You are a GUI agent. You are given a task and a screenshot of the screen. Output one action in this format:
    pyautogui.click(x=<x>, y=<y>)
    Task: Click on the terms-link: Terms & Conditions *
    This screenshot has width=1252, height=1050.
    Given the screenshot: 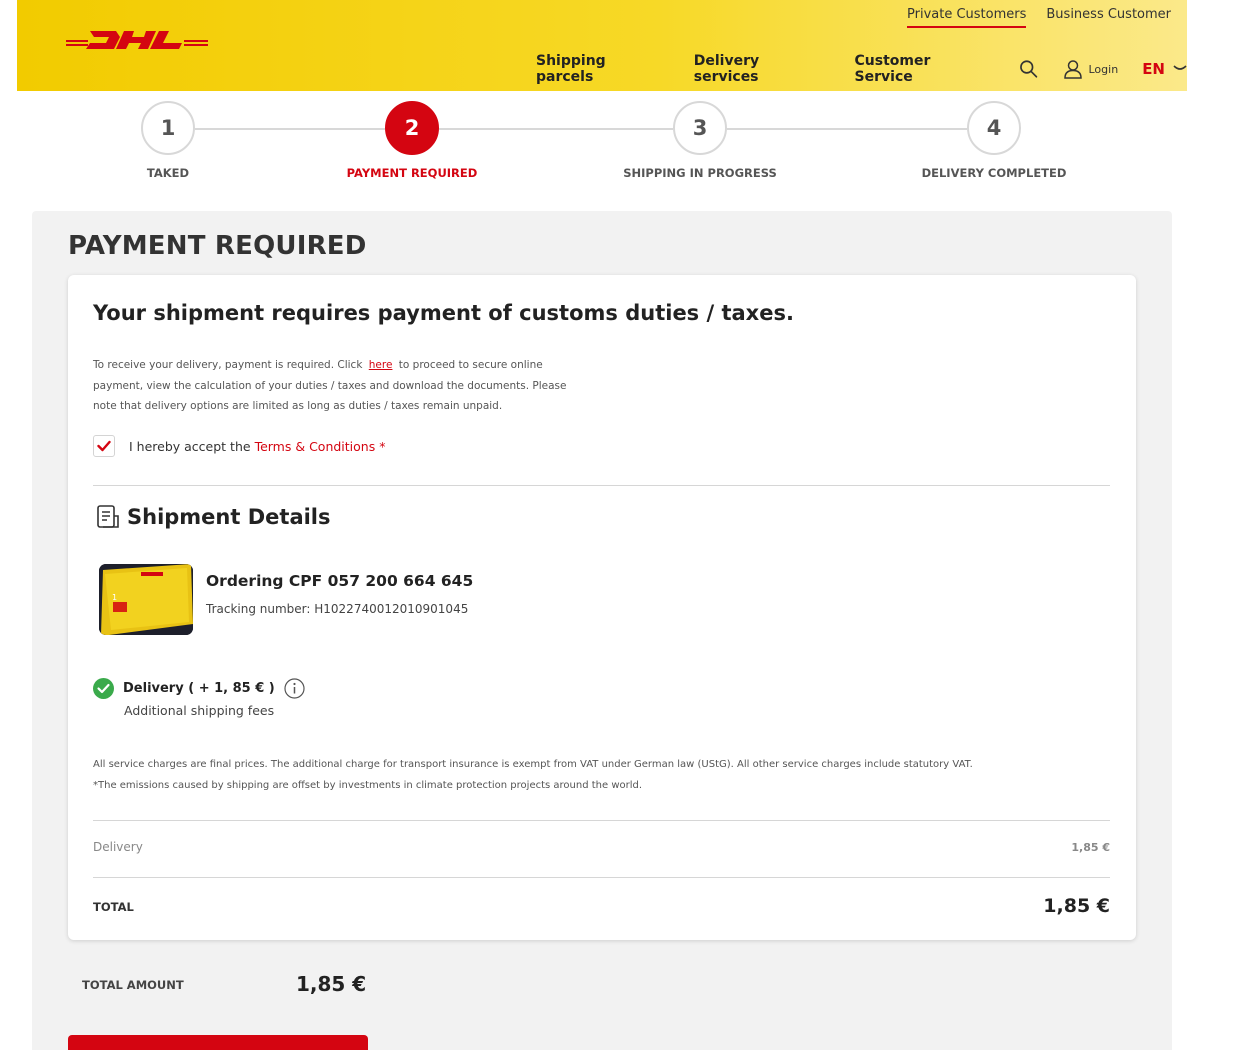 What is the action you would take?
    pyautogui.click(x=320, y=446)
    